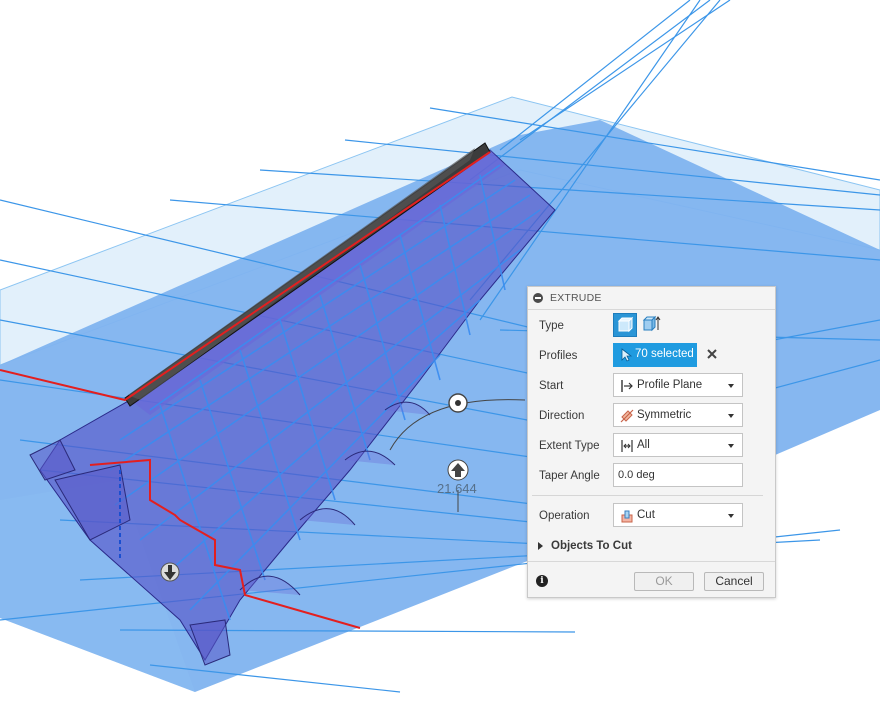  I want to click on profiles-label: Profiles, so click(558, 356).